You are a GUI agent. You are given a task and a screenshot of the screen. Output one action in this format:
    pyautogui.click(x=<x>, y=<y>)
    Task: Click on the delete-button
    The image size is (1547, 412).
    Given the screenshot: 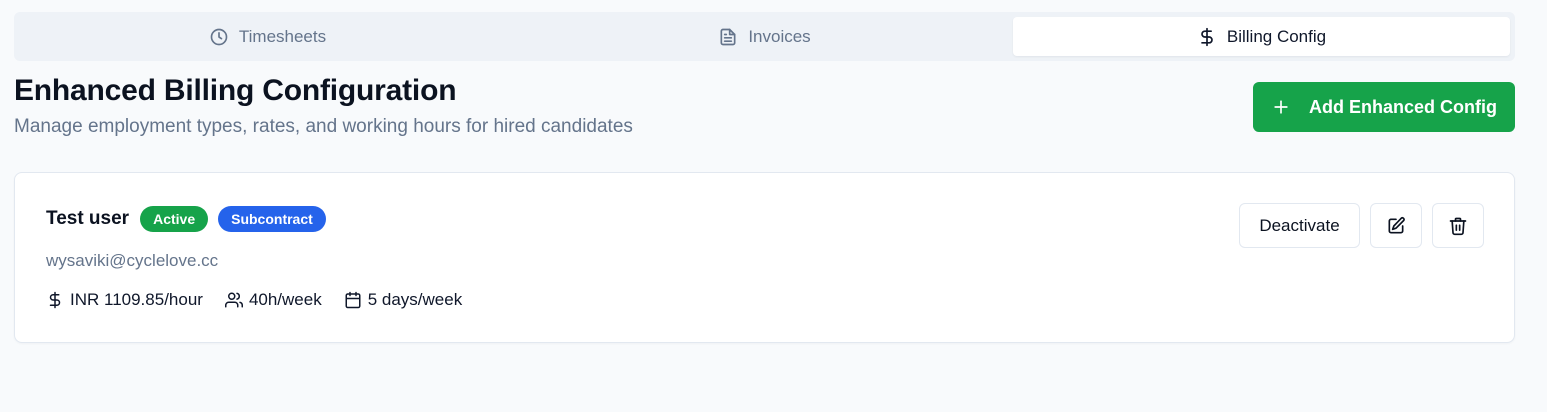 What is the action you would take?
    pyautogui.click(x=1458, y=225)
    